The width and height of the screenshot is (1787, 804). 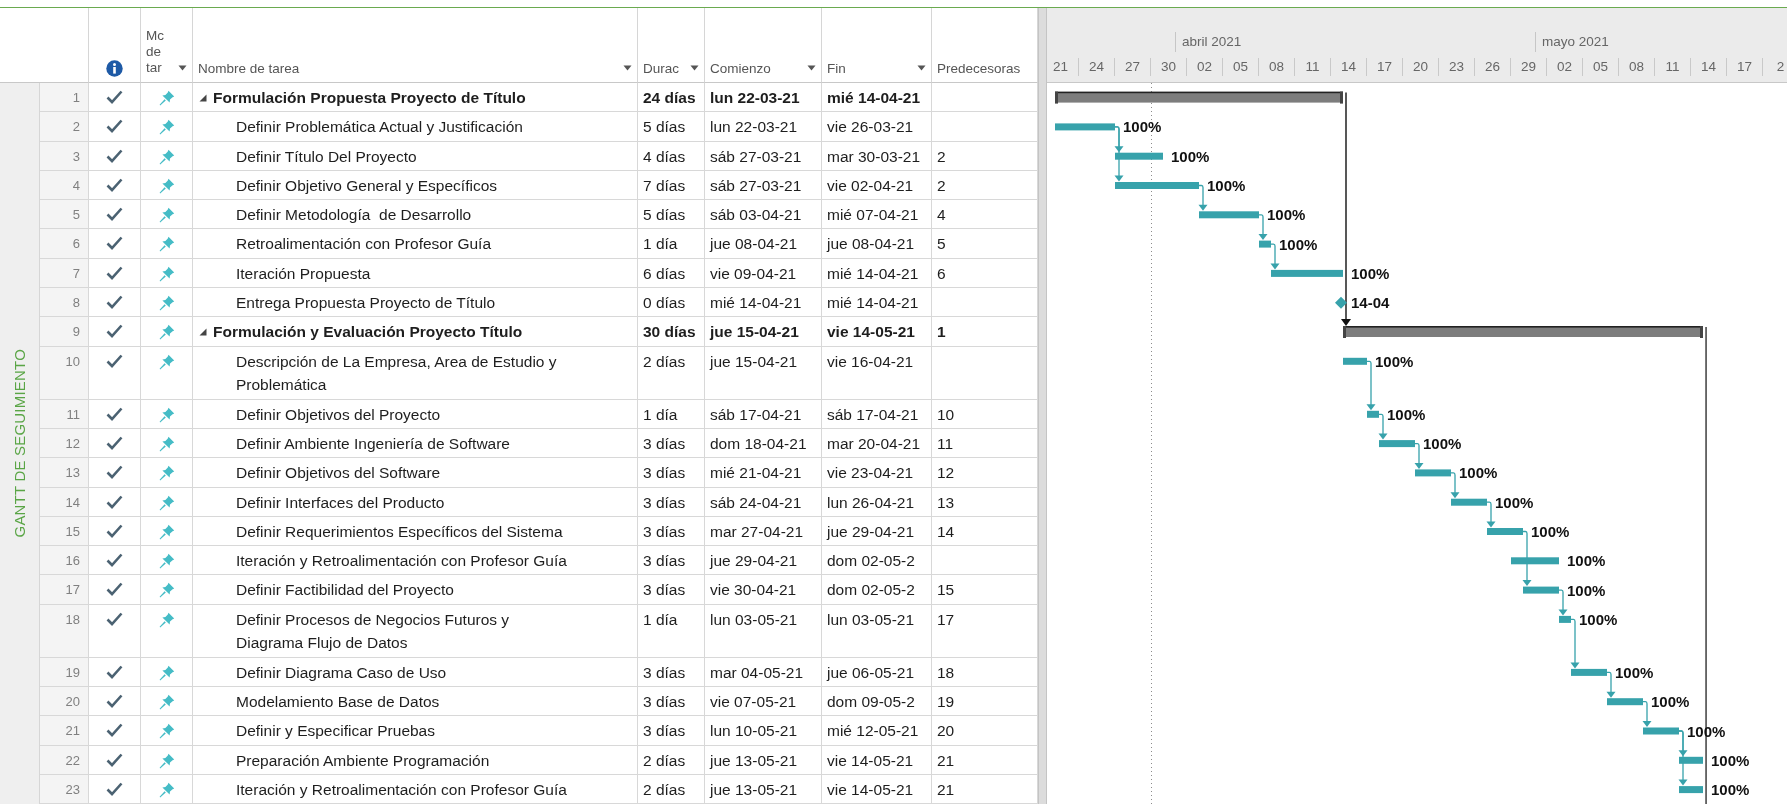 I want to click on start-date: lun 10-05-21, so click(x=754, y=731).